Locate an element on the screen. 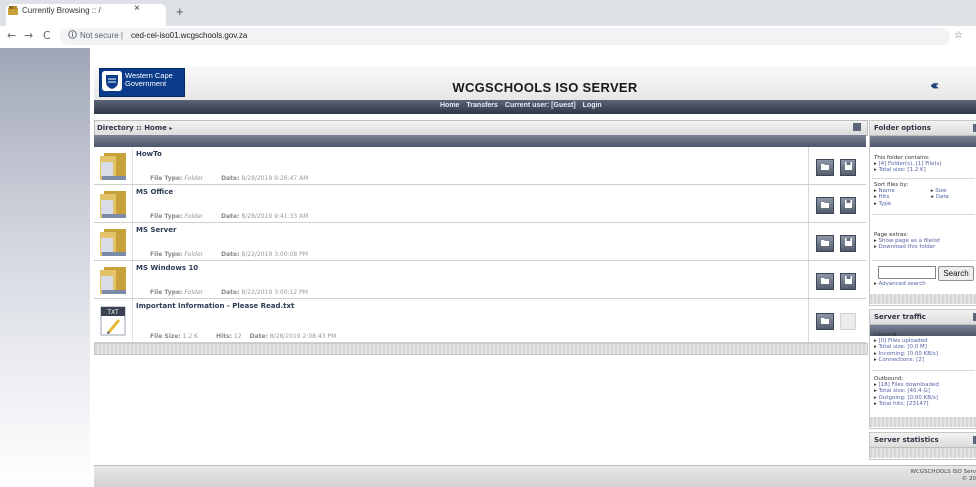 Image resolution: width=976 pixels, height=487 pixels. txt-icon-label: TXT is located at coordinates (112, 312).